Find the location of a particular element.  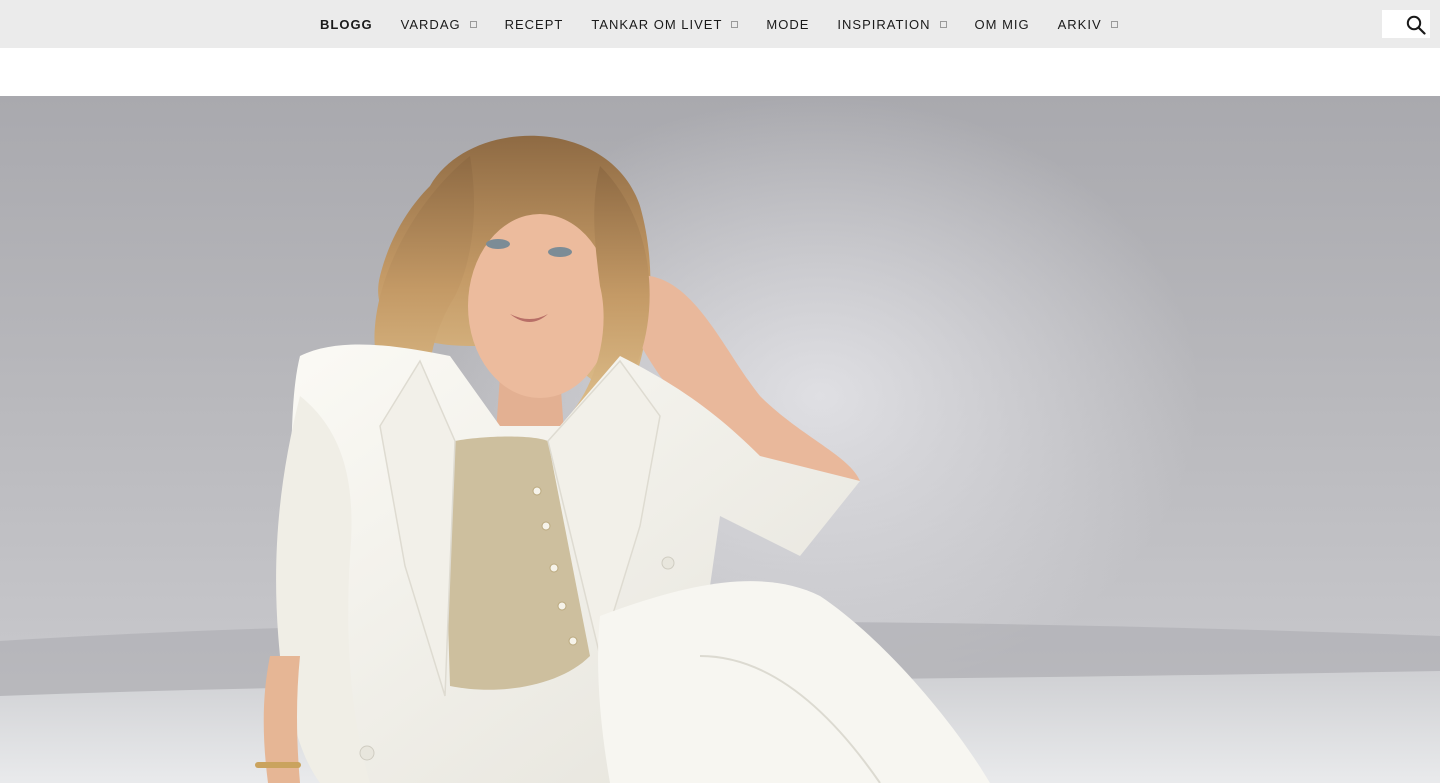

header-spacer is located at coordinates (720, 72).